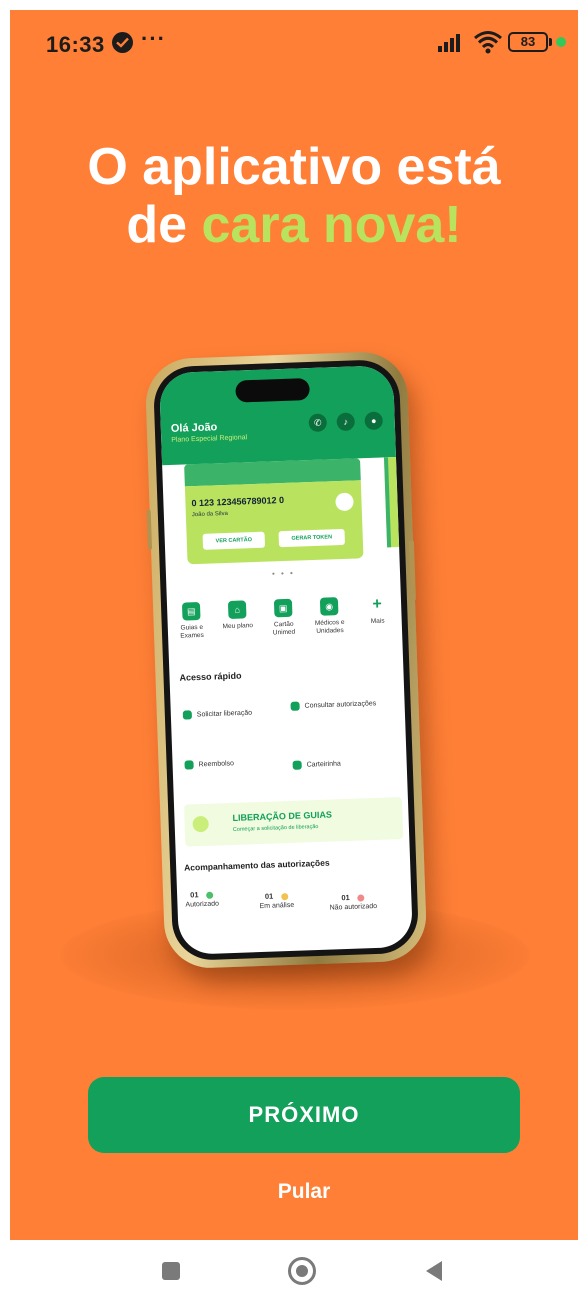 Image resolution: width=588 pixels, height=1310 pixels. I want to click on status-time: 16:33, so click(75, 44).